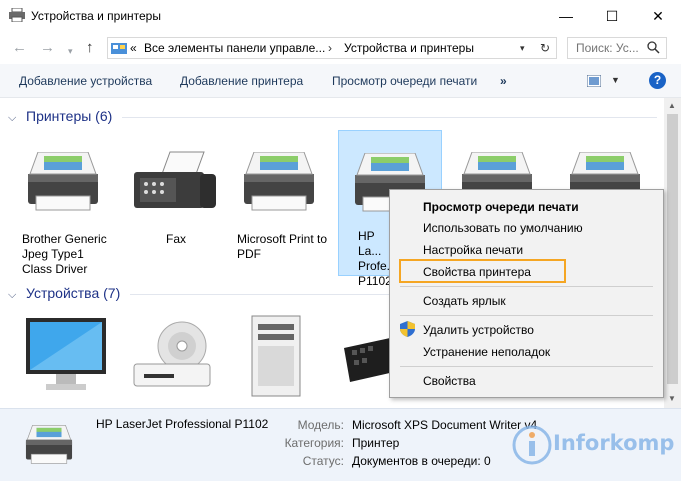 The image size is (681, 481). Describe the element at coordinates (503, 228) in the screenshot. I see `menu-item-set-default: Использовать по умолчанию` at that location.